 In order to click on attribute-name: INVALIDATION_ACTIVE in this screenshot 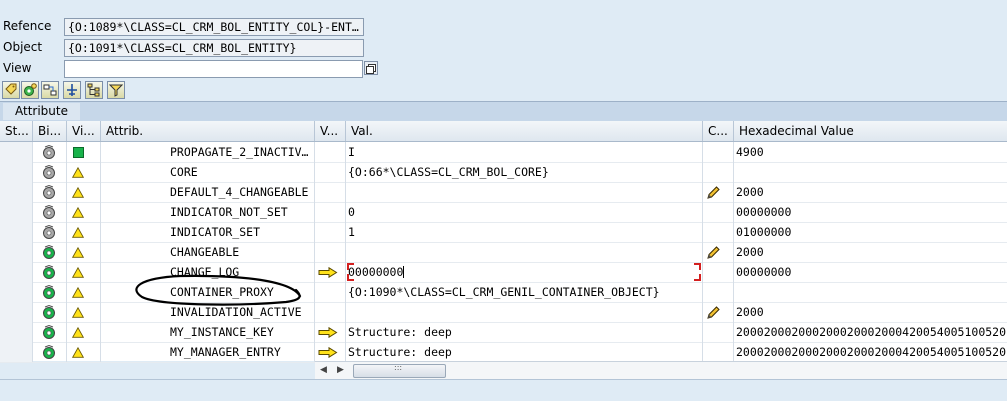, I will do `click(208, 312)`.